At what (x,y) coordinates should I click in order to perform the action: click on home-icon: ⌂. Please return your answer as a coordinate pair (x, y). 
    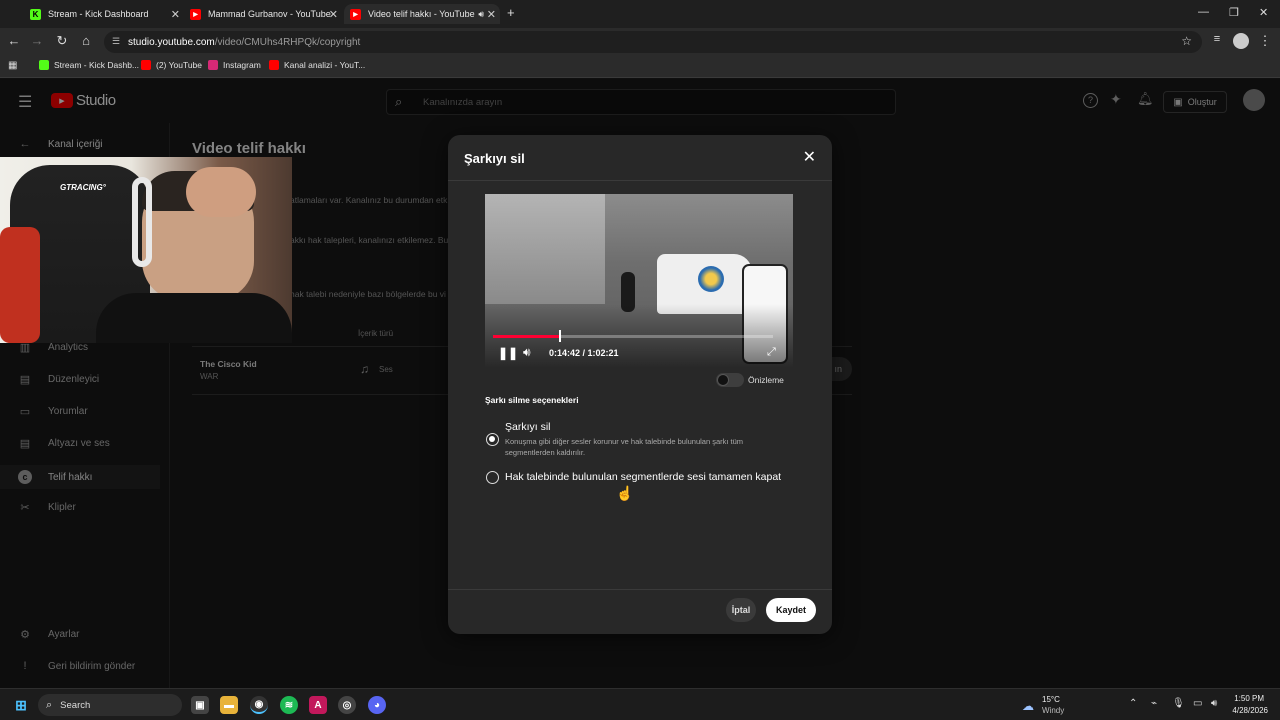
    Looking at the image, I should click on (86, 40).